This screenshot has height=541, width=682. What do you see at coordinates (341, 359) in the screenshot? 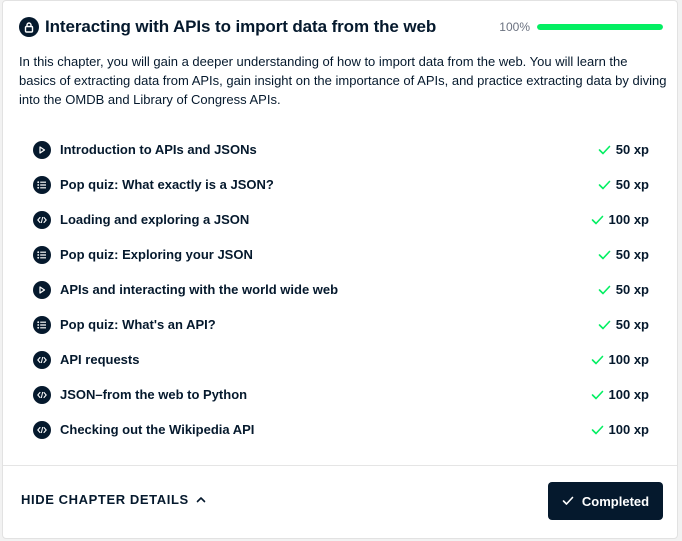
I see `lesson-item: API requests 100 xp` at bounding box center [341, 359].